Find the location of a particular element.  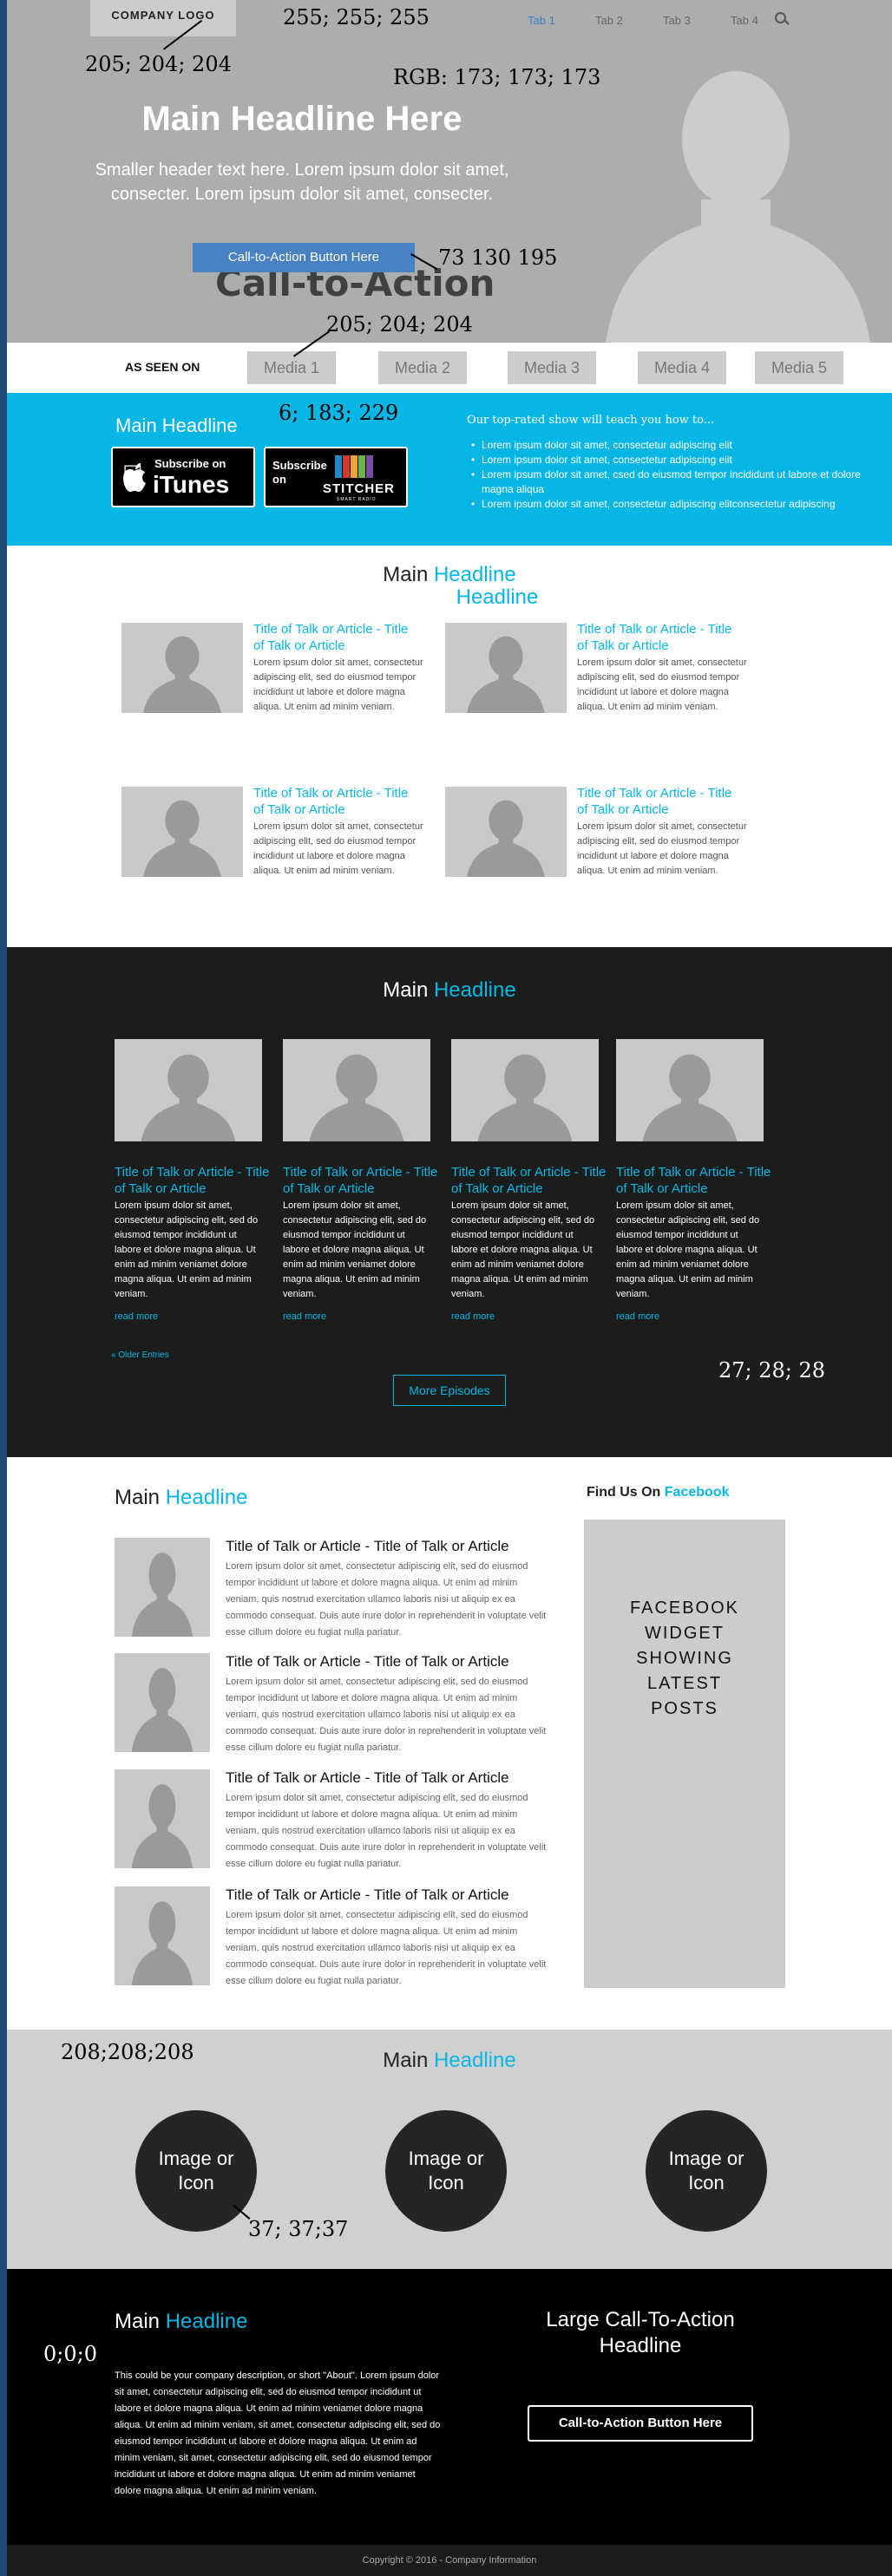

episodes-headline: Main Headline is located at coordinates (449, 990).